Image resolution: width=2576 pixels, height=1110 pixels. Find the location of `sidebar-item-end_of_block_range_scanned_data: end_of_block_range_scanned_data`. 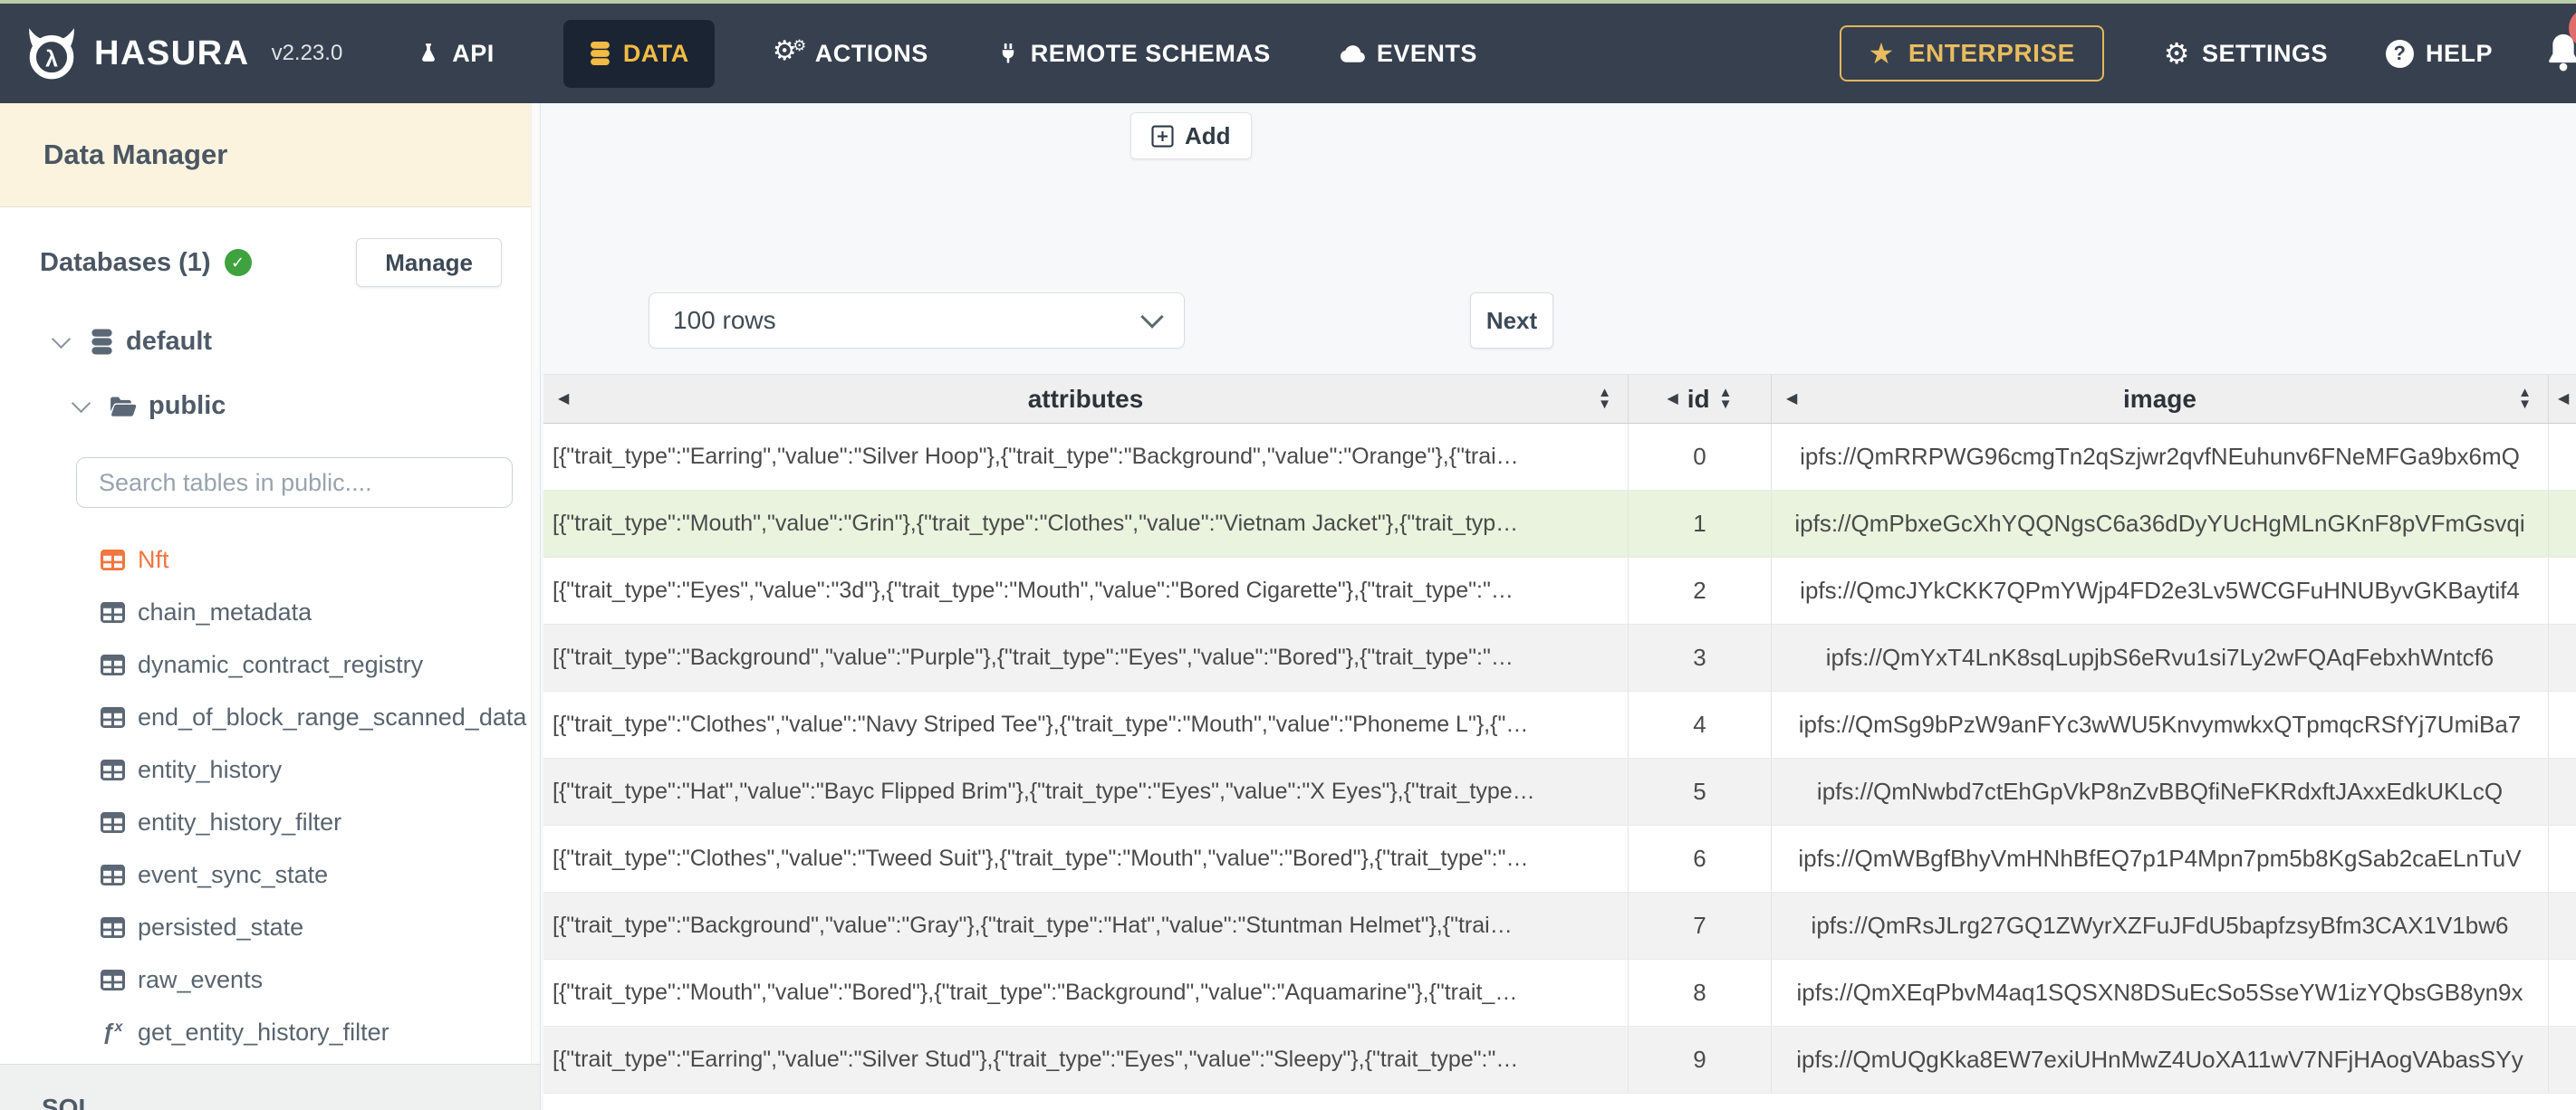

sidebar-item-end_of_block_range_scanned_data: end_of_block_range_scanned_data is located at coordinates (270, 717).